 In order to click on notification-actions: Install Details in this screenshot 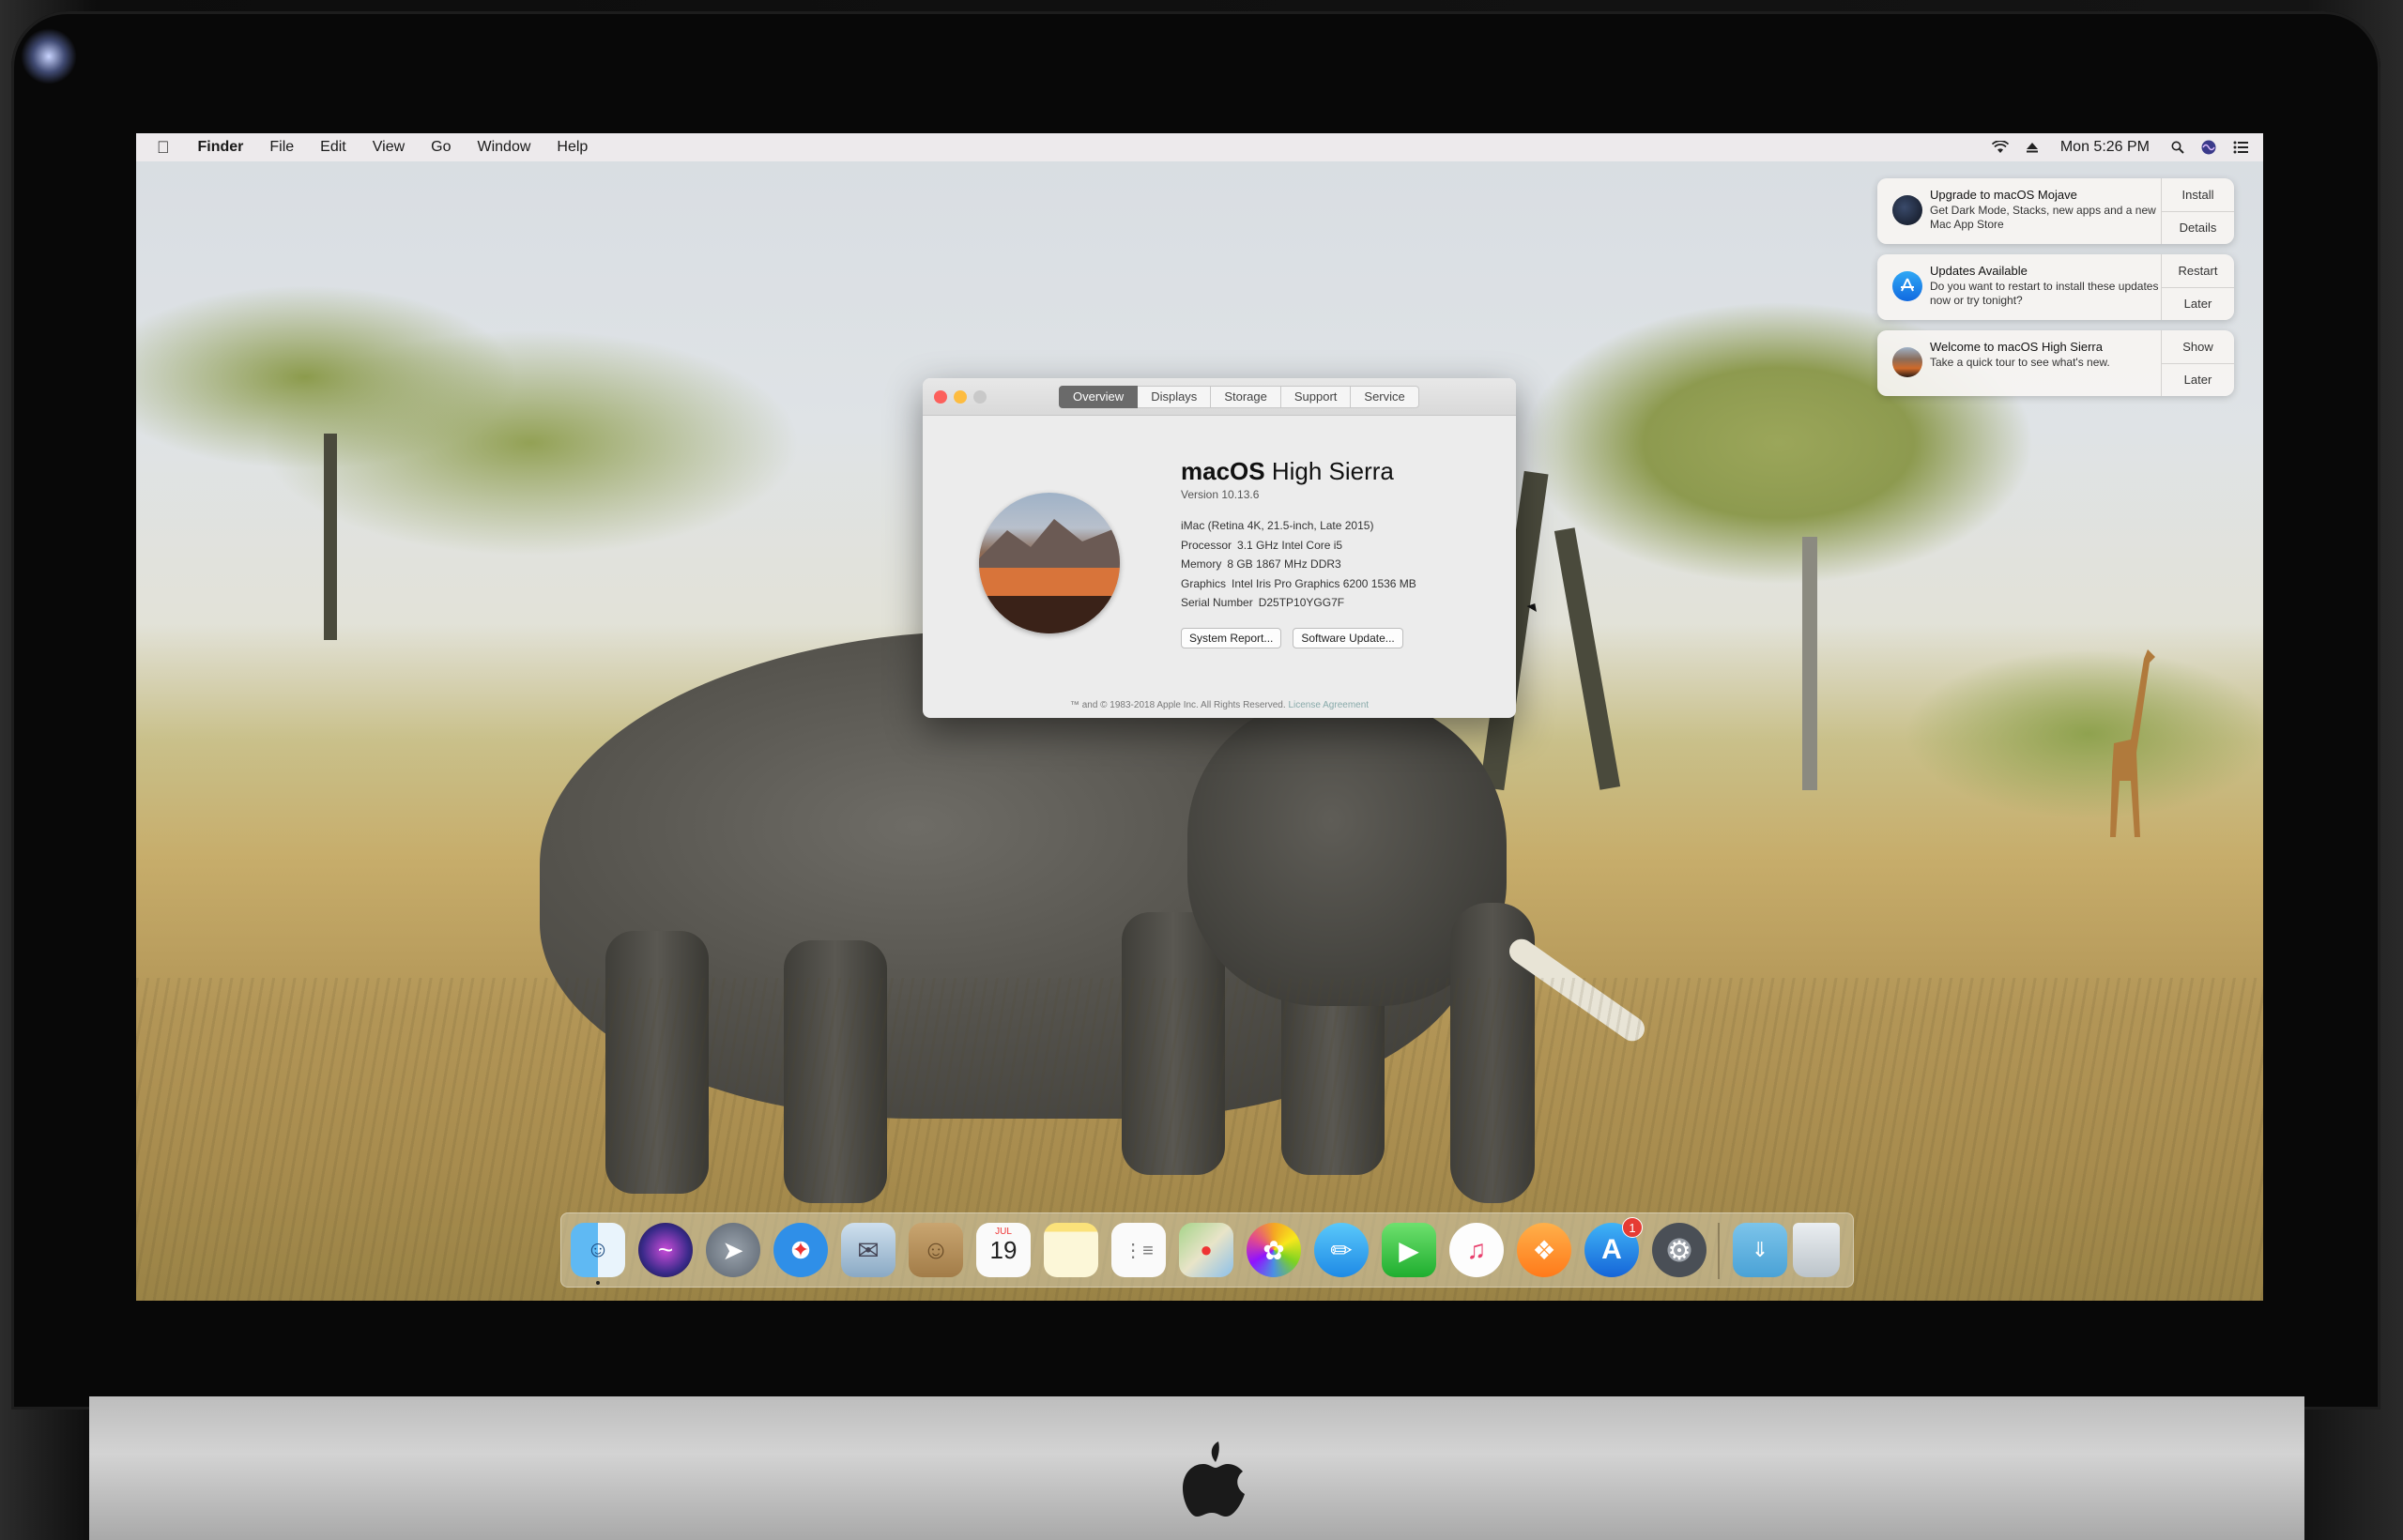, I will do `click(2198, 211)`.